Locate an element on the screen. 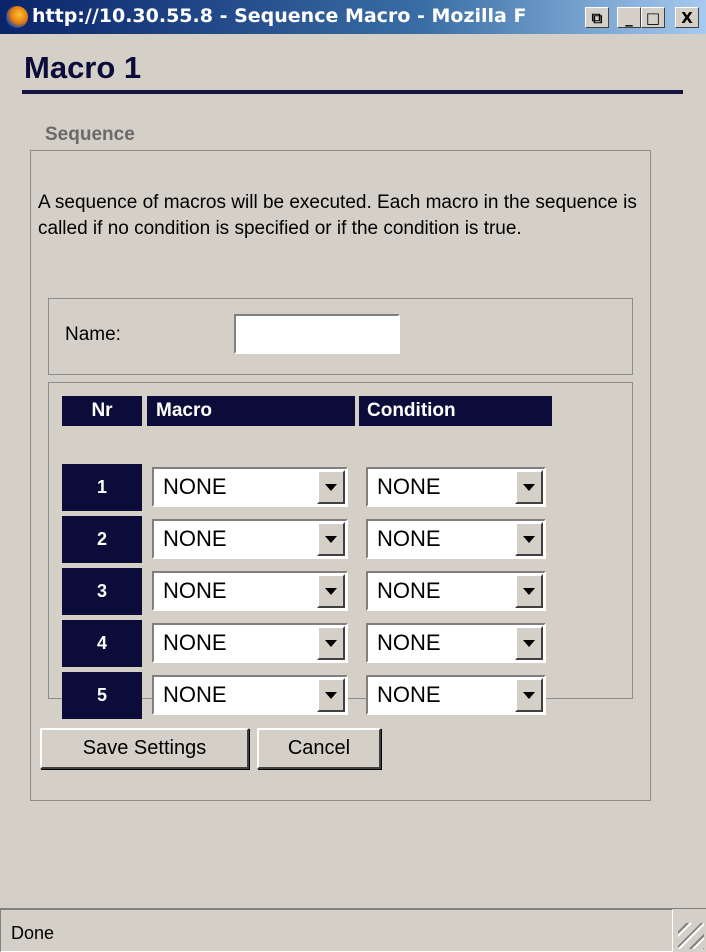 The height and width of the screenshot is (952, 706). row-number-cell: 3 is located at coordinates (102, 591).